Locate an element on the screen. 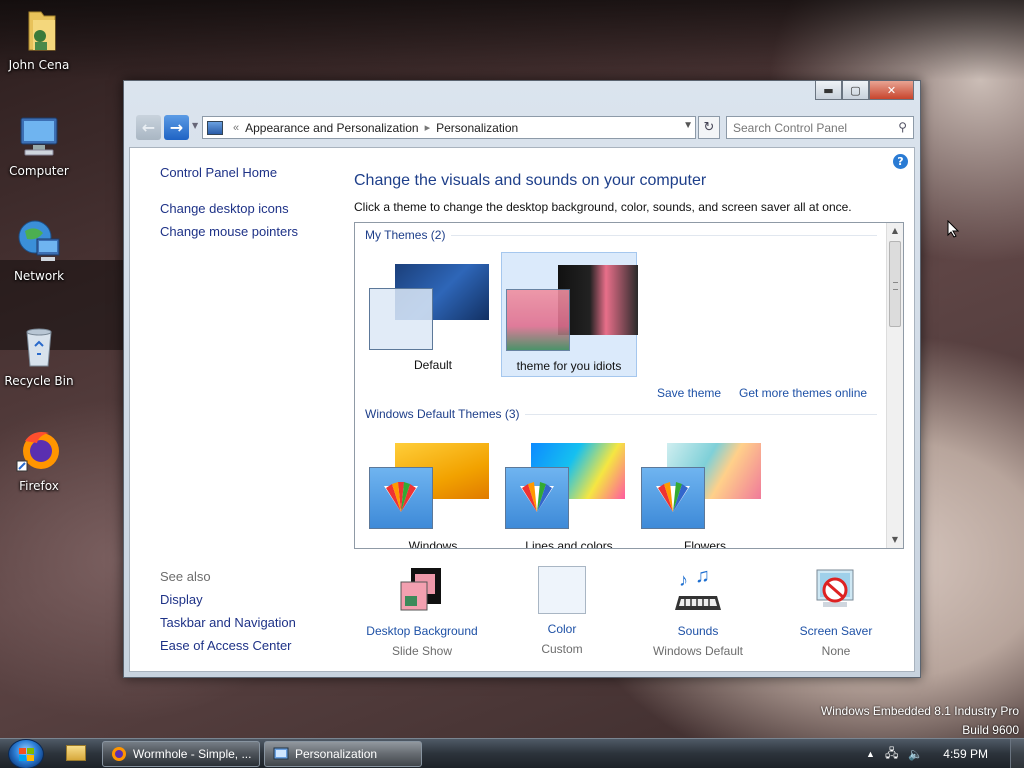 This screenshot has width=1024, height=768. start-button is located at coordinates (26, 753).